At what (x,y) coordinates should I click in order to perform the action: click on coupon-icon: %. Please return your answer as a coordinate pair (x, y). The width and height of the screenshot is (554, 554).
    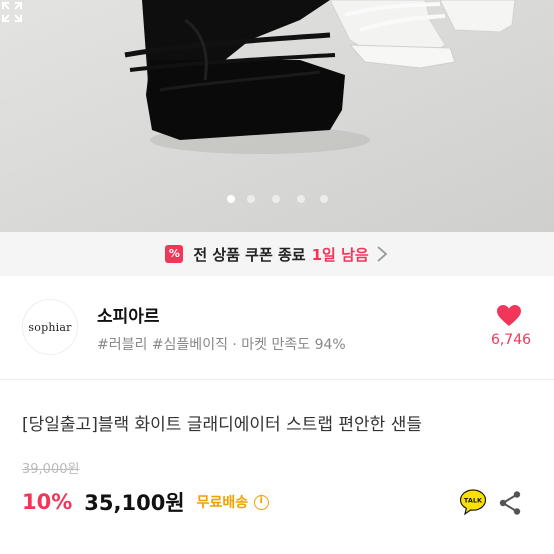
    Looking at the image, I should click on (174, 254).